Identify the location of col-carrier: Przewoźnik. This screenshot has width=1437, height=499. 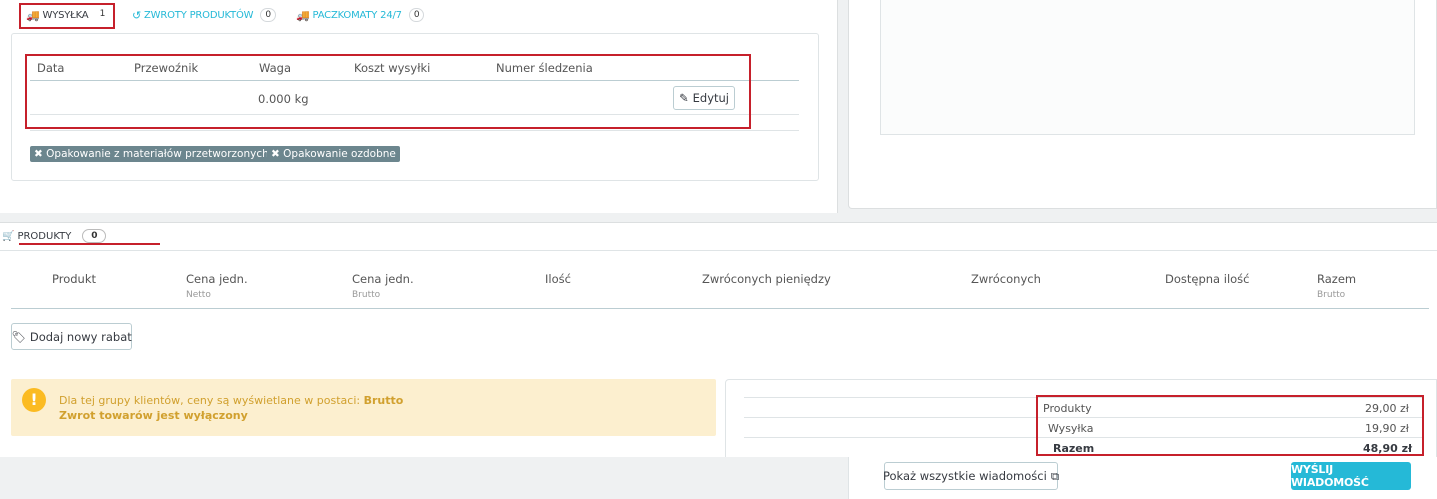
(166, 68).